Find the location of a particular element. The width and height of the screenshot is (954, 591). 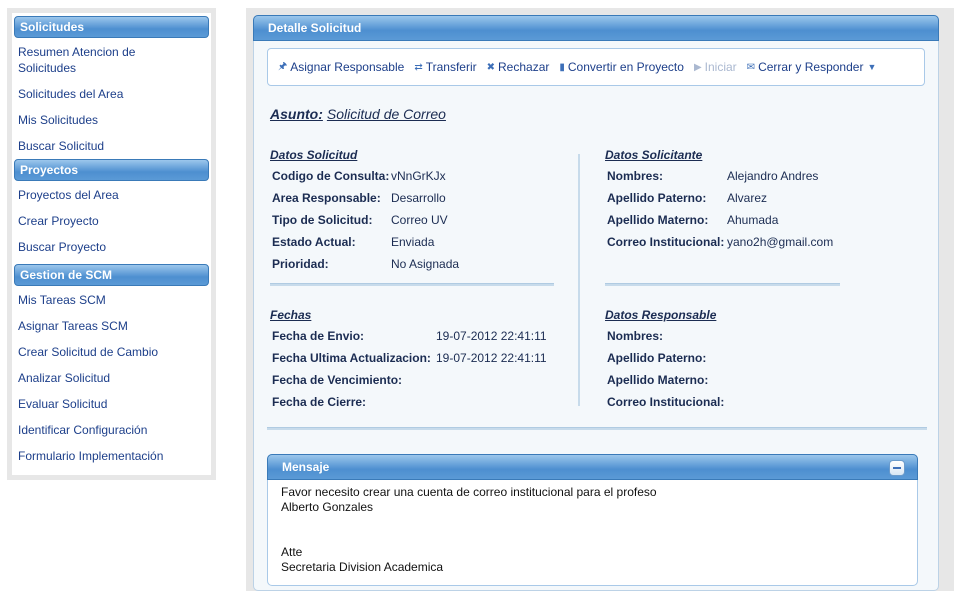

sidebar-section-solicitudes: Solicitudes is located at coordinates (111, 27).